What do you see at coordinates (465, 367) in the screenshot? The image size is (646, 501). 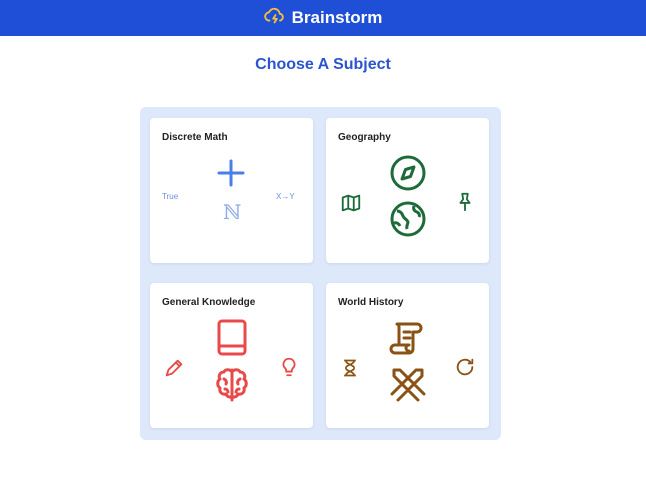 I see `refresh-icon` at bounding box center [465, 367].